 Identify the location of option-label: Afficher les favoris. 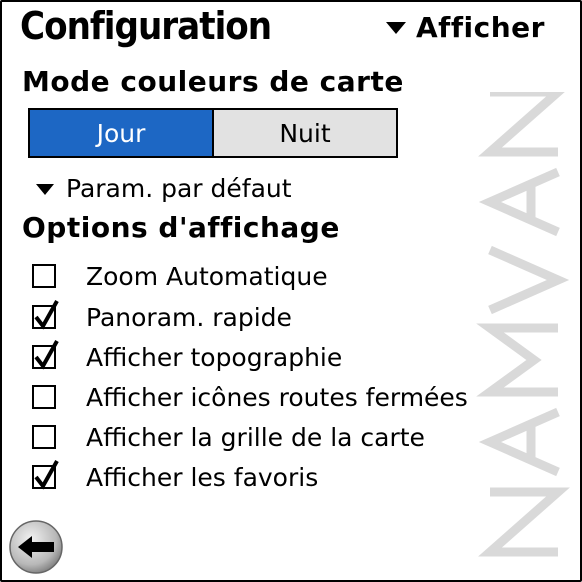
(202, 477).